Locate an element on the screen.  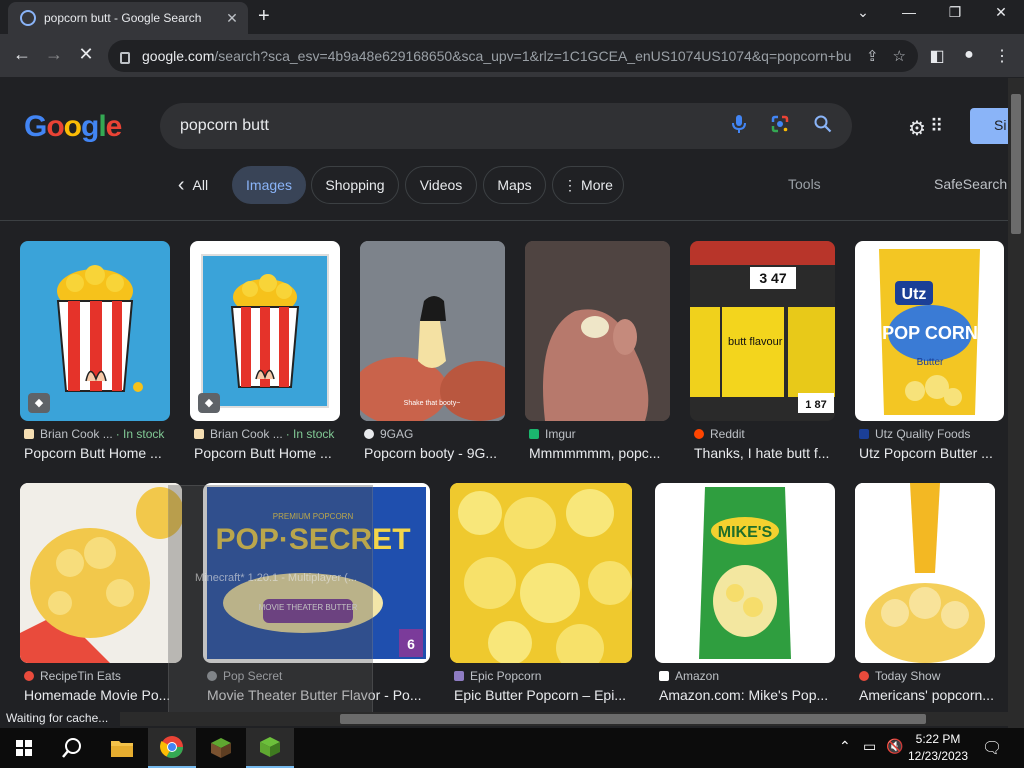
taskbar-search-button is located at coordinates (72, 748).